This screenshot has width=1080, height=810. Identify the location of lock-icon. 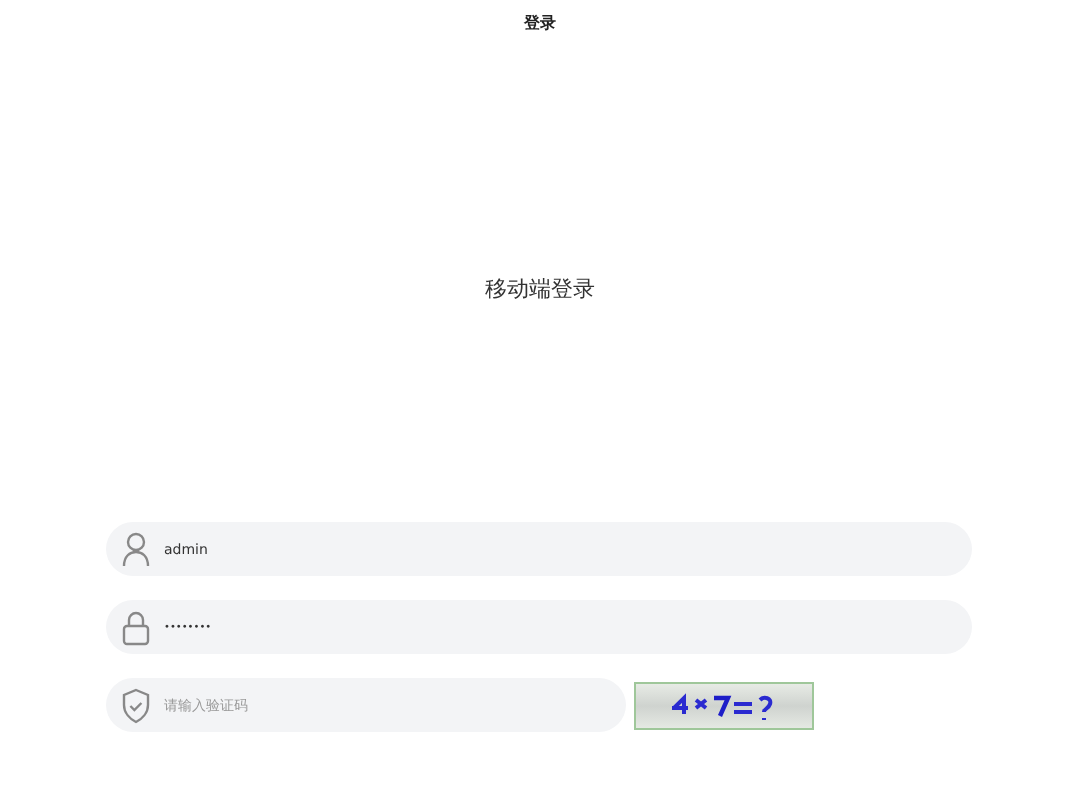
(136, 627).